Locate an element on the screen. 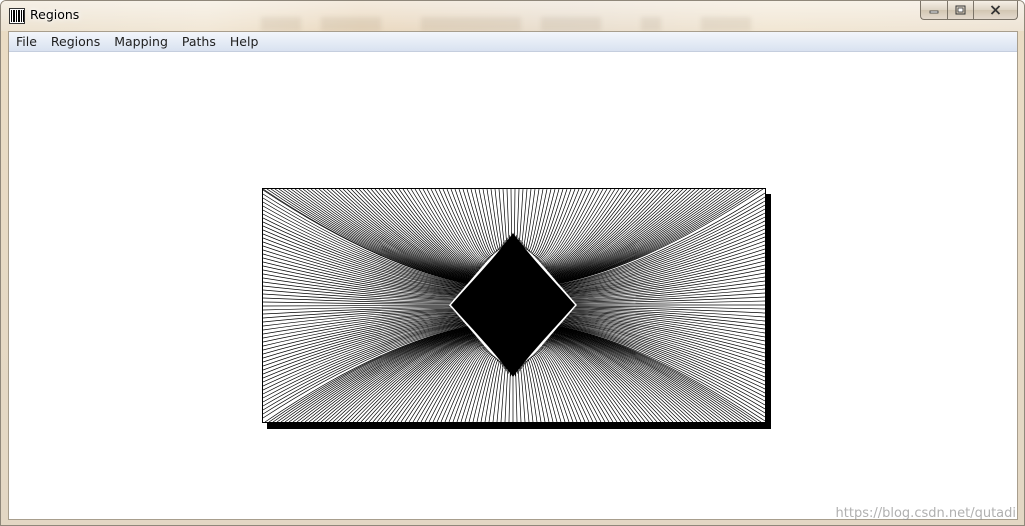  menu-regions: Regions is located at coordinates (75, 41).